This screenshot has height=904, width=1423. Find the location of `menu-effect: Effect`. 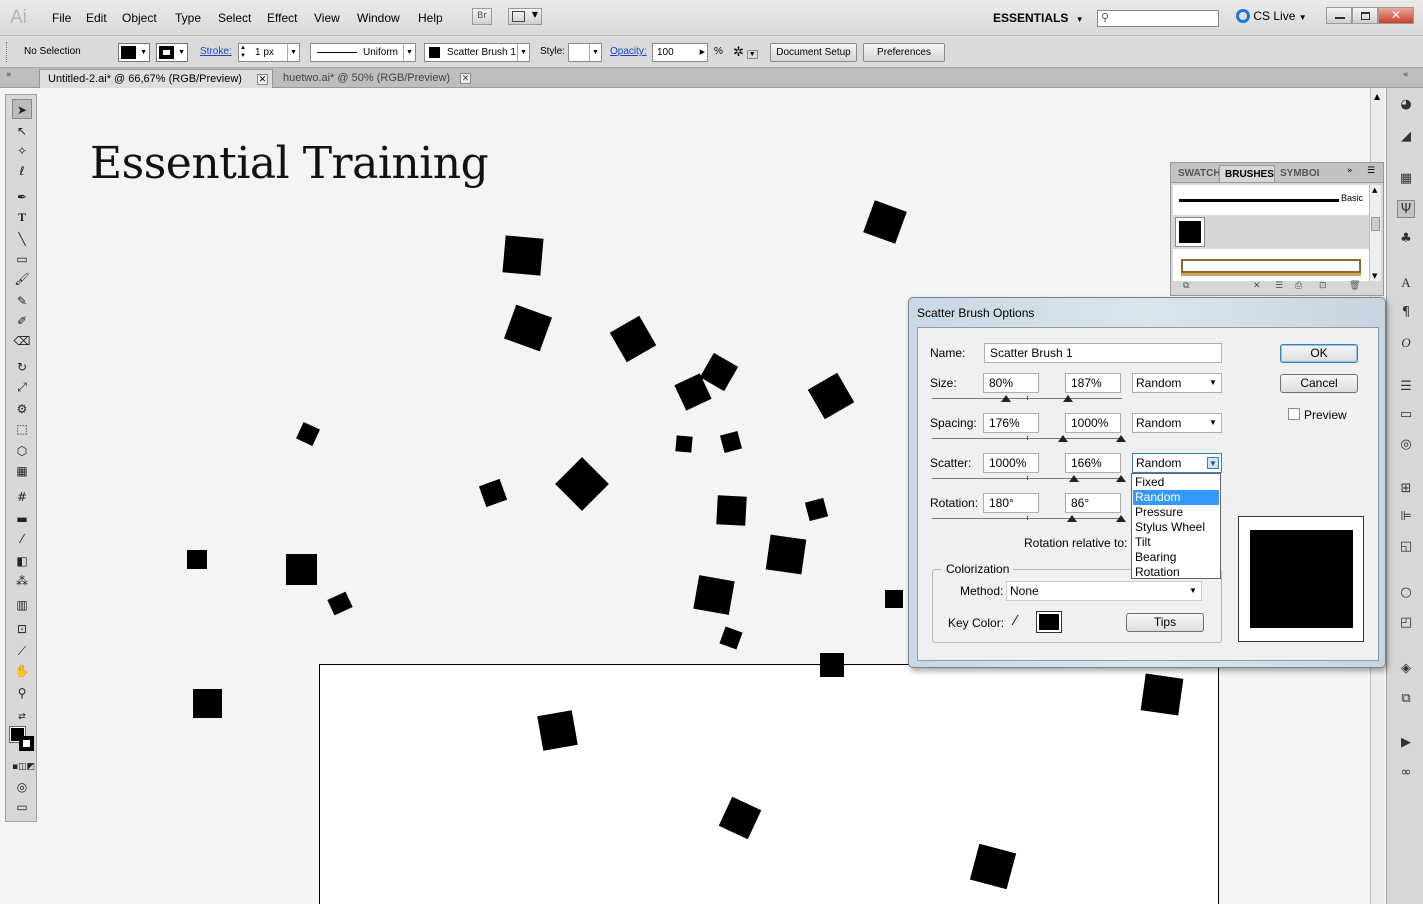

menu-effect: Effect is located at coordinates (282, 18).